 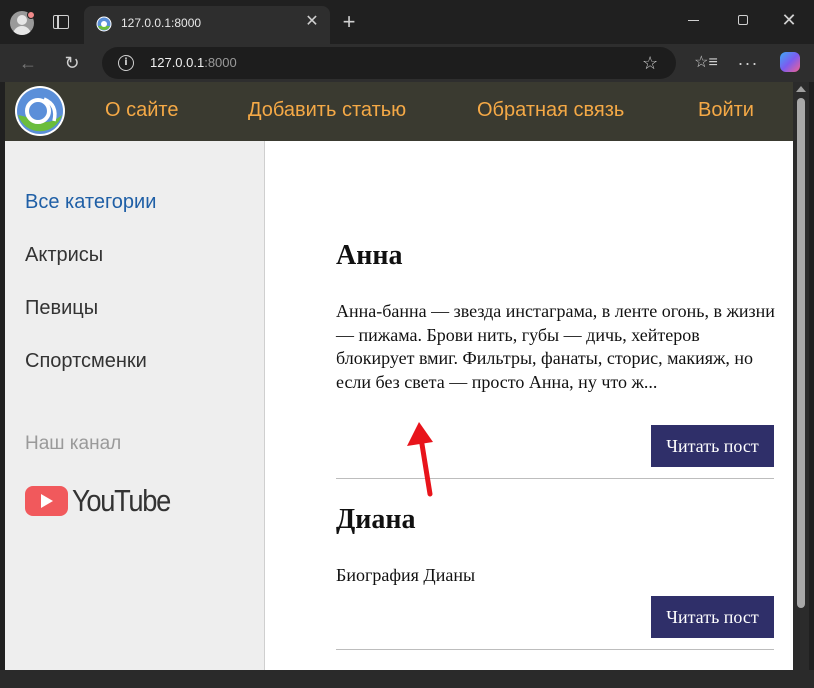 I want to click on minimize-icon, so click(x=693, y=21).